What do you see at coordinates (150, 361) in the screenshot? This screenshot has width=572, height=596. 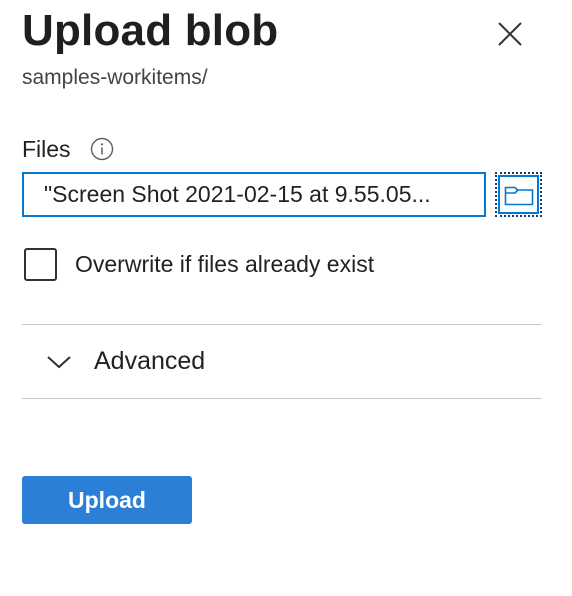 I see `advanced-label: Advanced` at bounding box center [150, 361].